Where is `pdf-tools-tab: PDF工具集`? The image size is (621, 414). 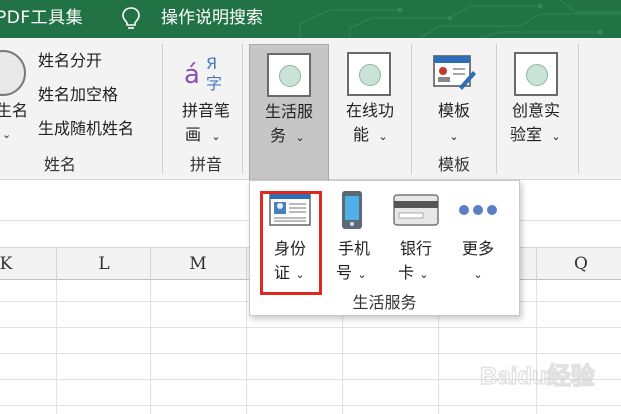 pdf-tools-tab: PDF工具集 is located at coordinates (41, 18).